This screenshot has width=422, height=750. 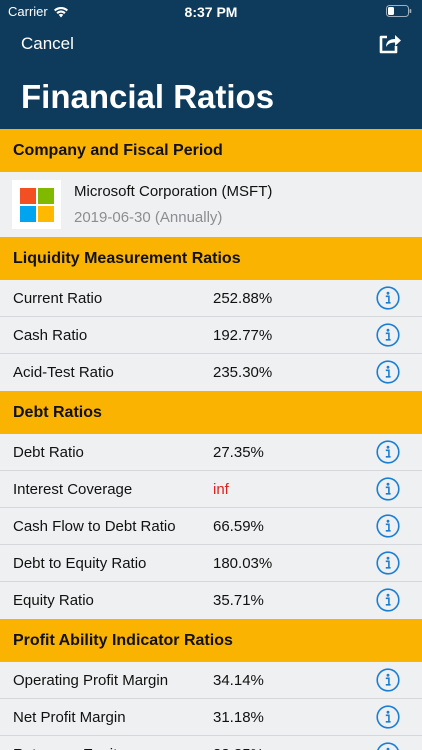 What do you see at coordinates (211, 44) in the screenshot?
I see `nav-bar: Cancel` at bounding box center [211, 44].